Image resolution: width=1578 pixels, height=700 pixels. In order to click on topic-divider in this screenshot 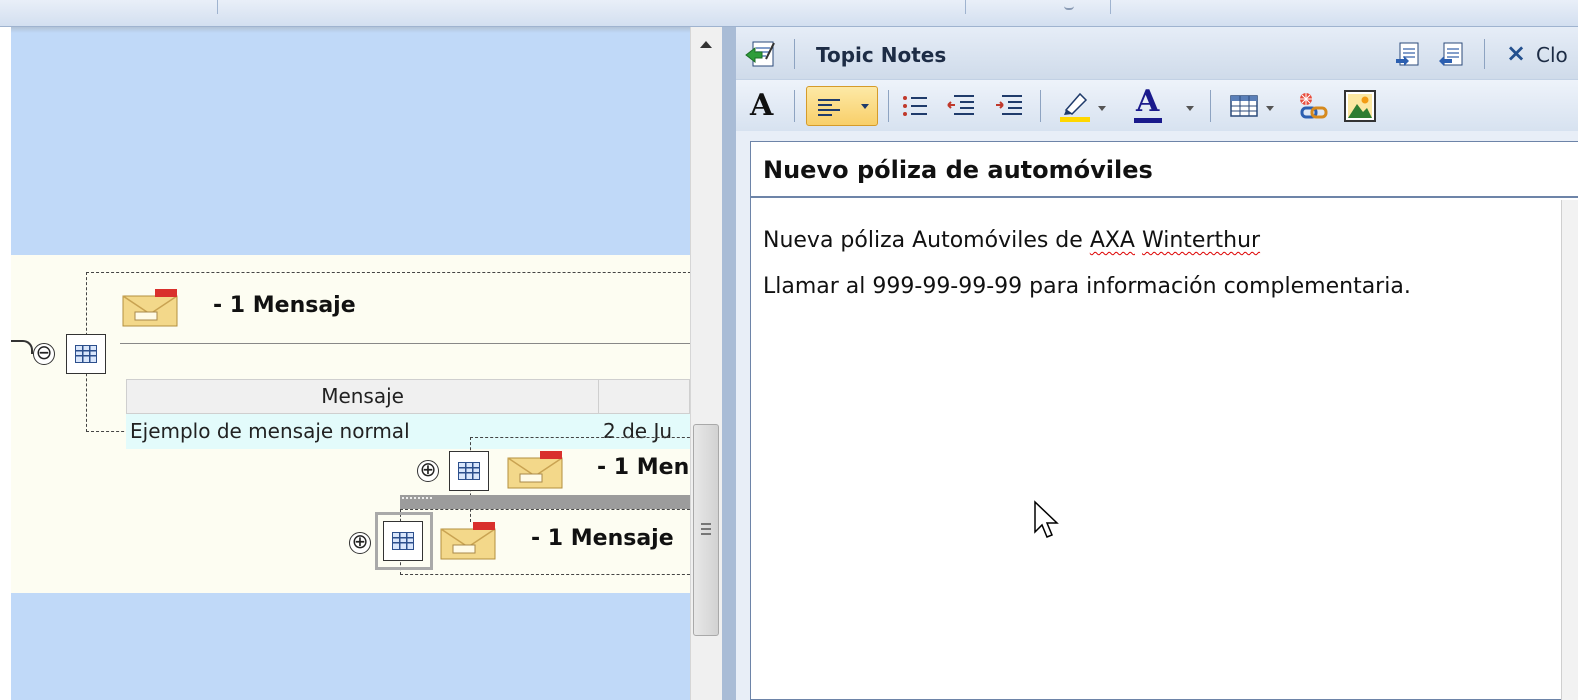, I will do `click(405, 343)`.